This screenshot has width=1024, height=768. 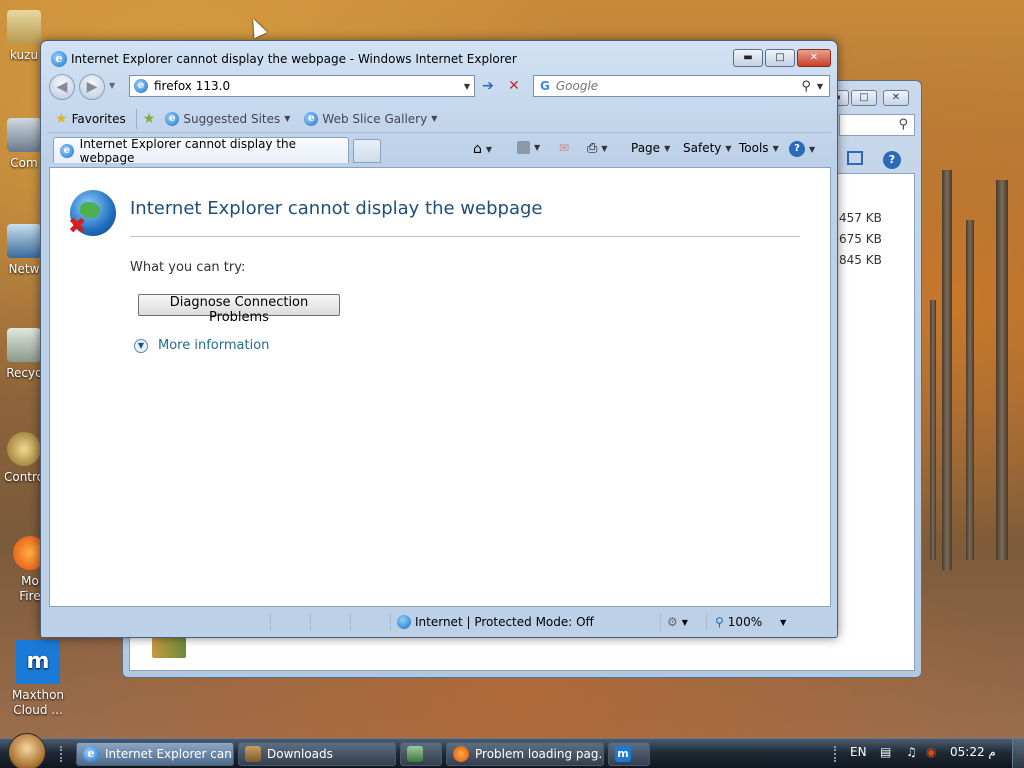 I want to click on help-icon: ?, so click(x=892, y=160).